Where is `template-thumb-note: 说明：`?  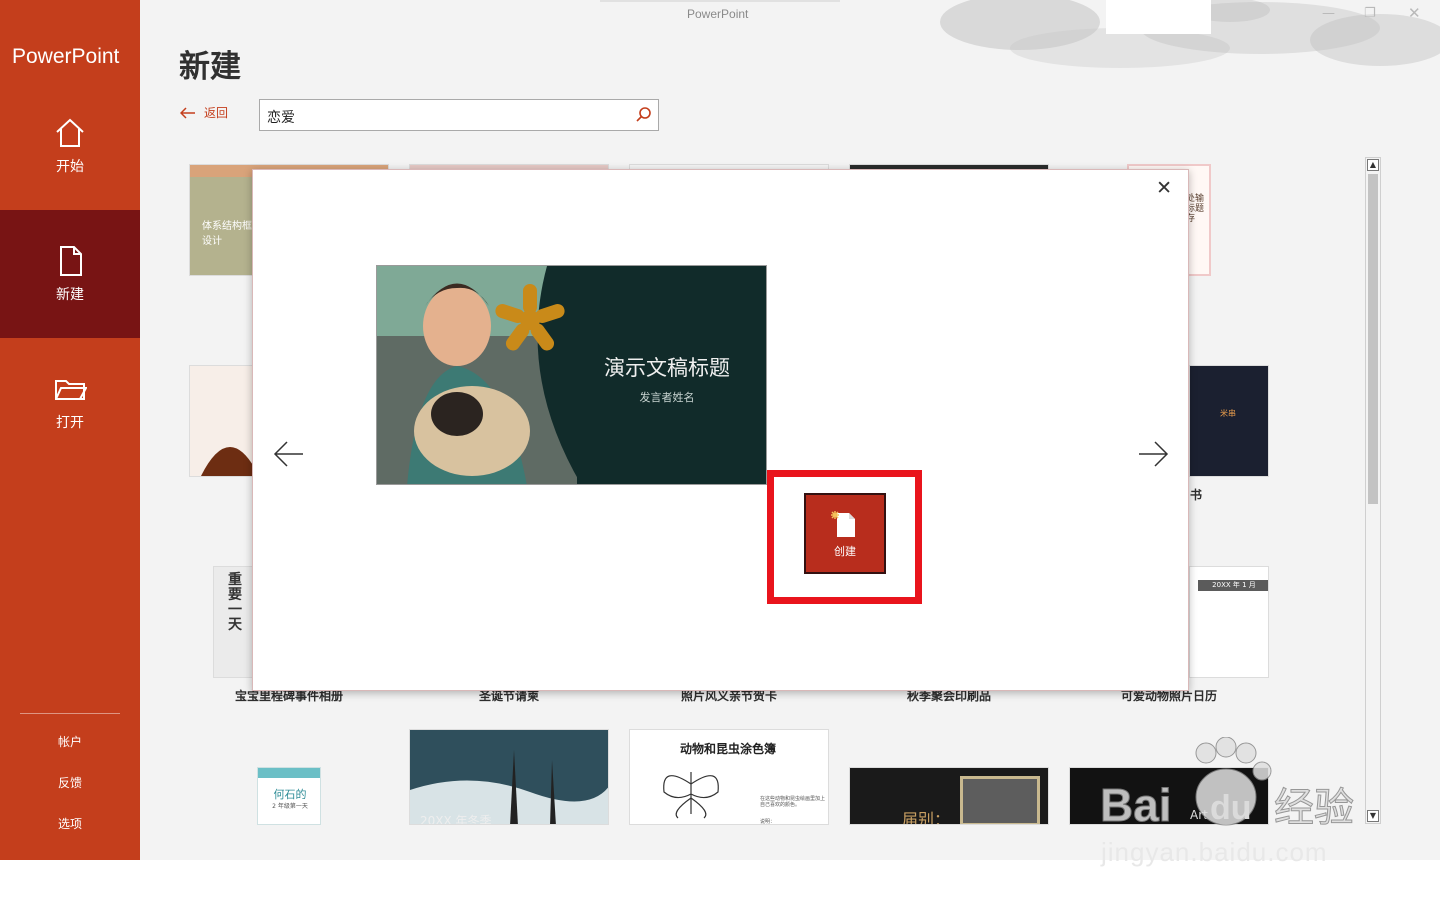
template-thumb-note: 说明： is located at coordinates (768, 822).